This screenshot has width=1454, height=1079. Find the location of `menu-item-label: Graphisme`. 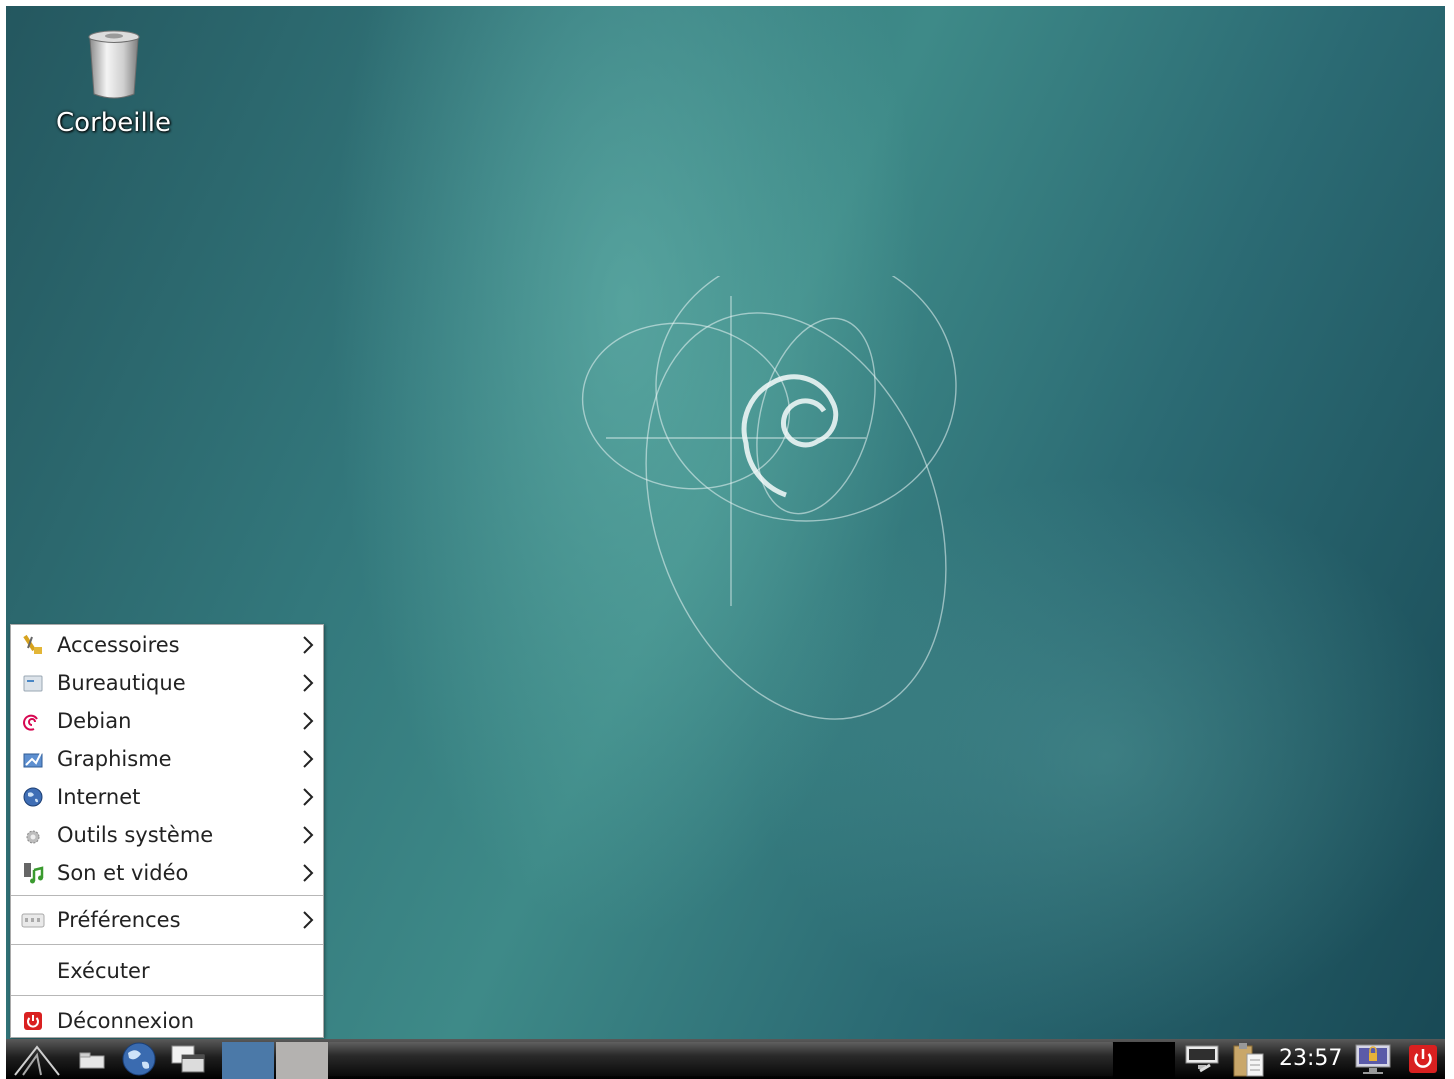

menu-item-label: Graphisme is located at coordinates (114, 759).